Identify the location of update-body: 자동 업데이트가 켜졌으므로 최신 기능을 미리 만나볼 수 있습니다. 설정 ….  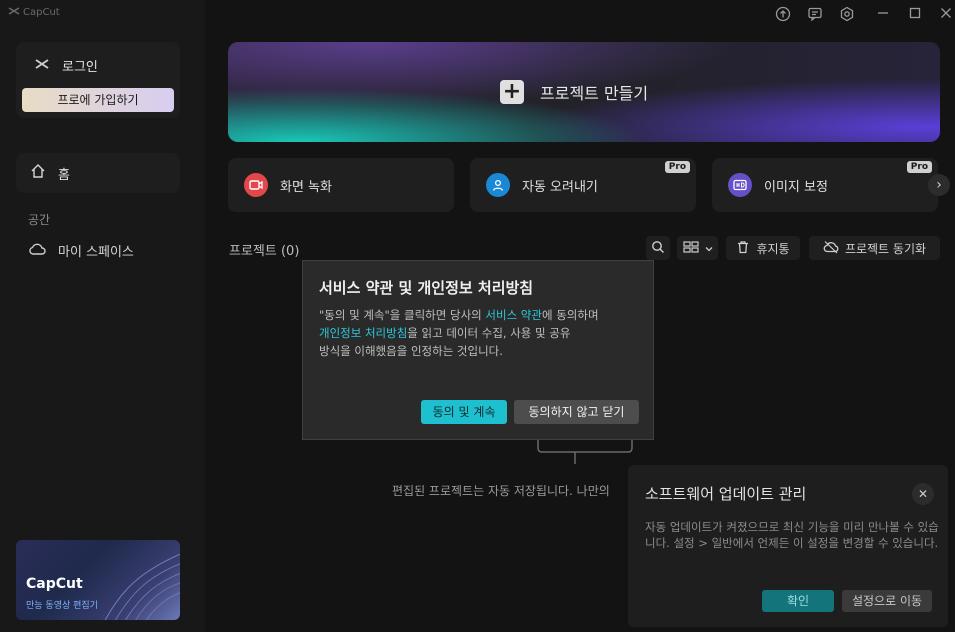
(792, 535).